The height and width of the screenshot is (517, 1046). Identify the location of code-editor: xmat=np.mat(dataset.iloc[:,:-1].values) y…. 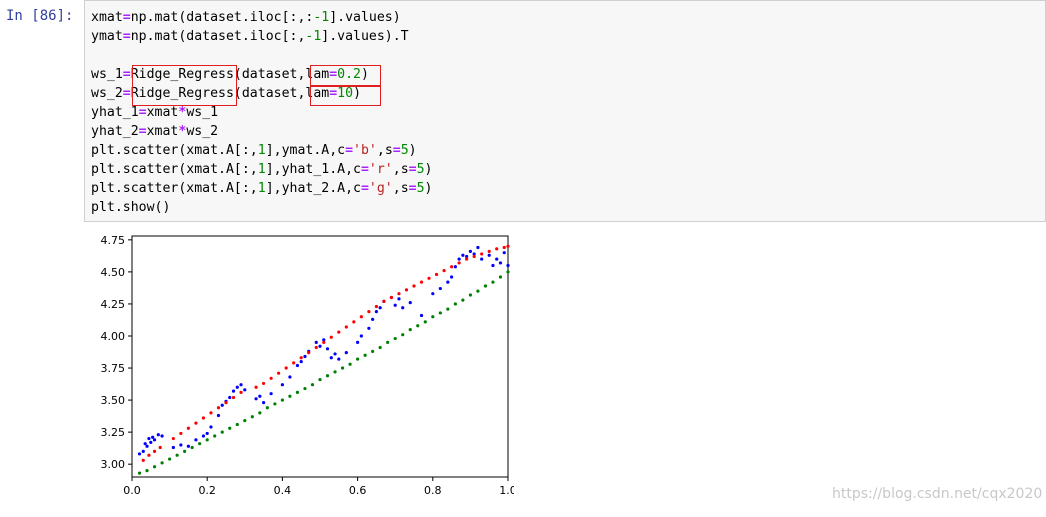
(262, 112).